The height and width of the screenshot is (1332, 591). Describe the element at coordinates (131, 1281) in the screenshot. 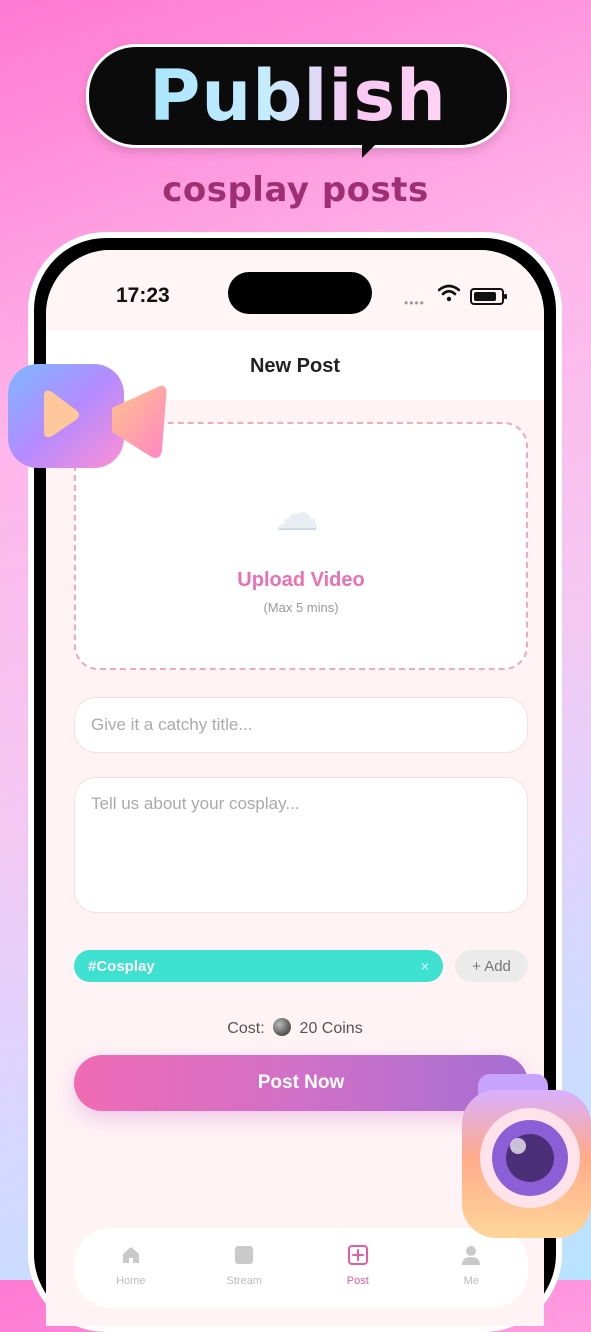

I see `tab-label-home: Home` at that location.